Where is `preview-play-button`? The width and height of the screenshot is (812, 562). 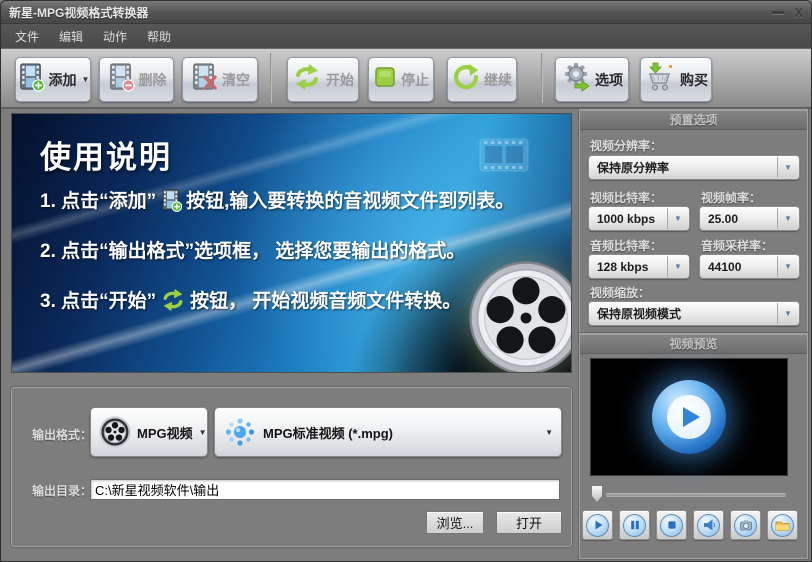
preview-play-button is located at coordinates (597, 525).